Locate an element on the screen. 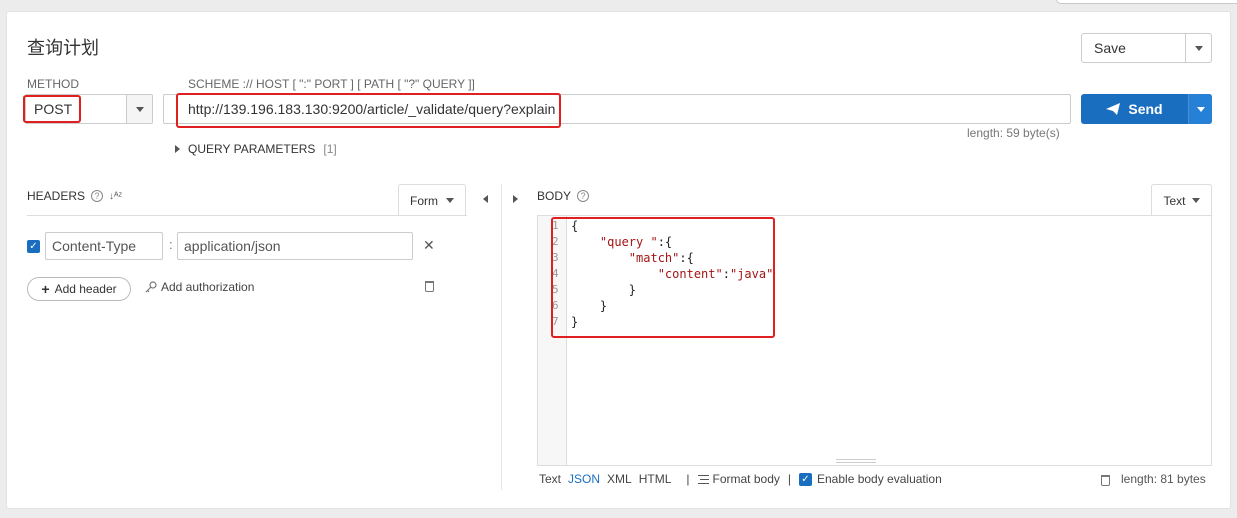 This screenshot has width=1237, height=518. format-html: HTML is located at coordinates (655, 479).